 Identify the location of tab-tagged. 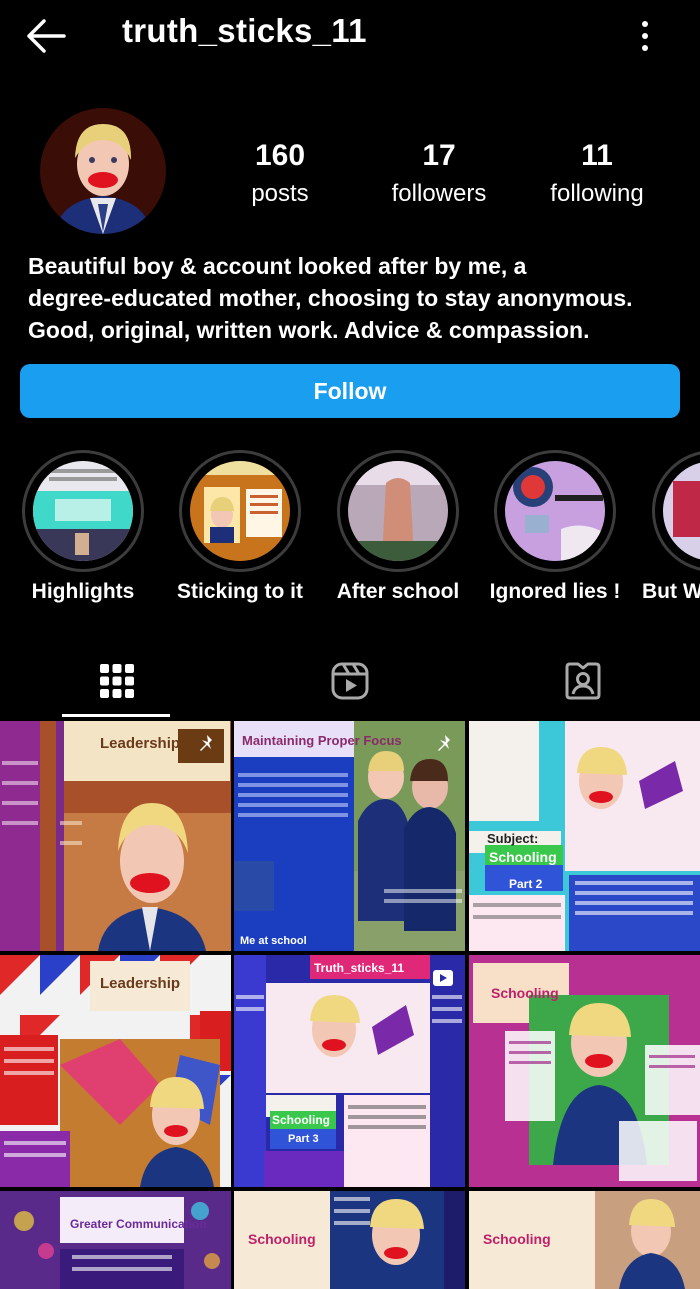
(582, 681).